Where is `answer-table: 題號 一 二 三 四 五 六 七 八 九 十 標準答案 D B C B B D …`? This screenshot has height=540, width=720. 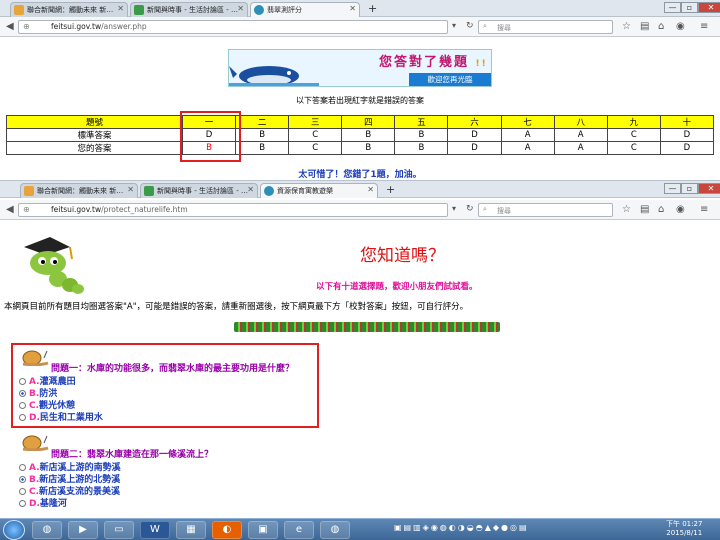
answer-table: 題號 一 二 三 四 五 六 七 八 九 十 標準答案 D B C B B D … is located at coordinates (360, 135).